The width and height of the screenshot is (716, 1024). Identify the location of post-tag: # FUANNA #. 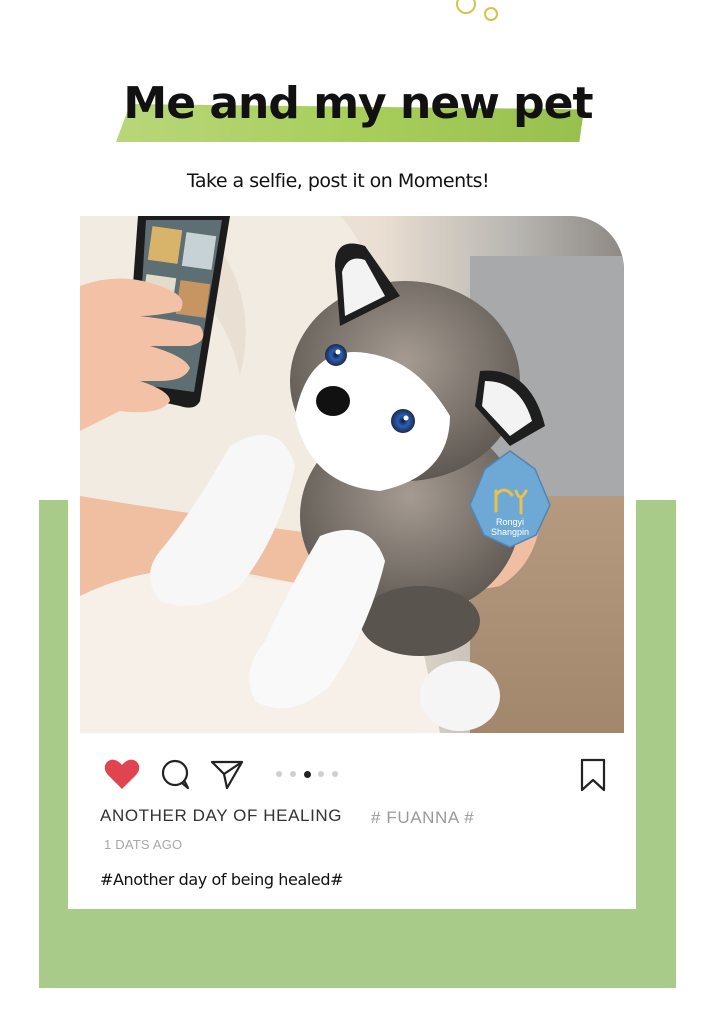
(422, 818).